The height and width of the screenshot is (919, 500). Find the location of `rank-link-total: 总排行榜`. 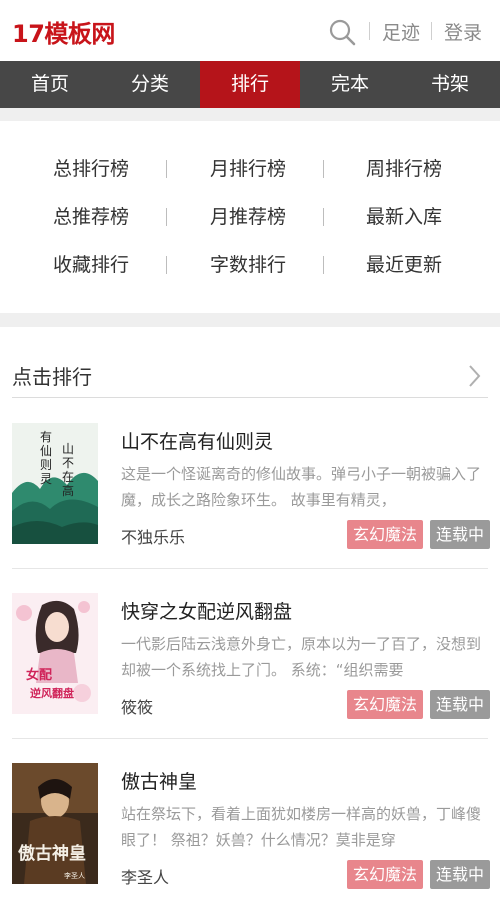

rank-link-total: 总排行榜 is located at coordinates (91, 169).